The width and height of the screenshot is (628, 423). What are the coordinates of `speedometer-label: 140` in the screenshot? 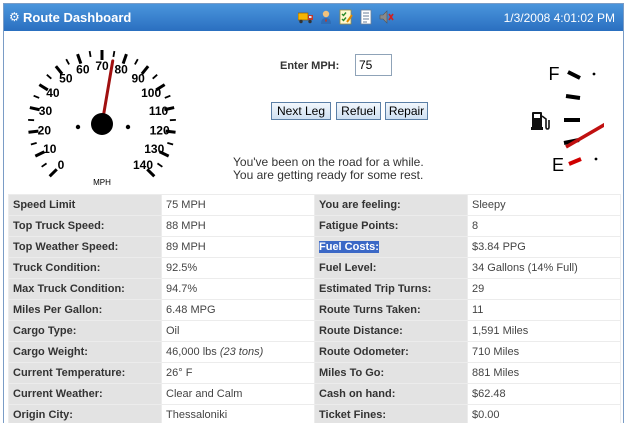 It's located at (143, 165).